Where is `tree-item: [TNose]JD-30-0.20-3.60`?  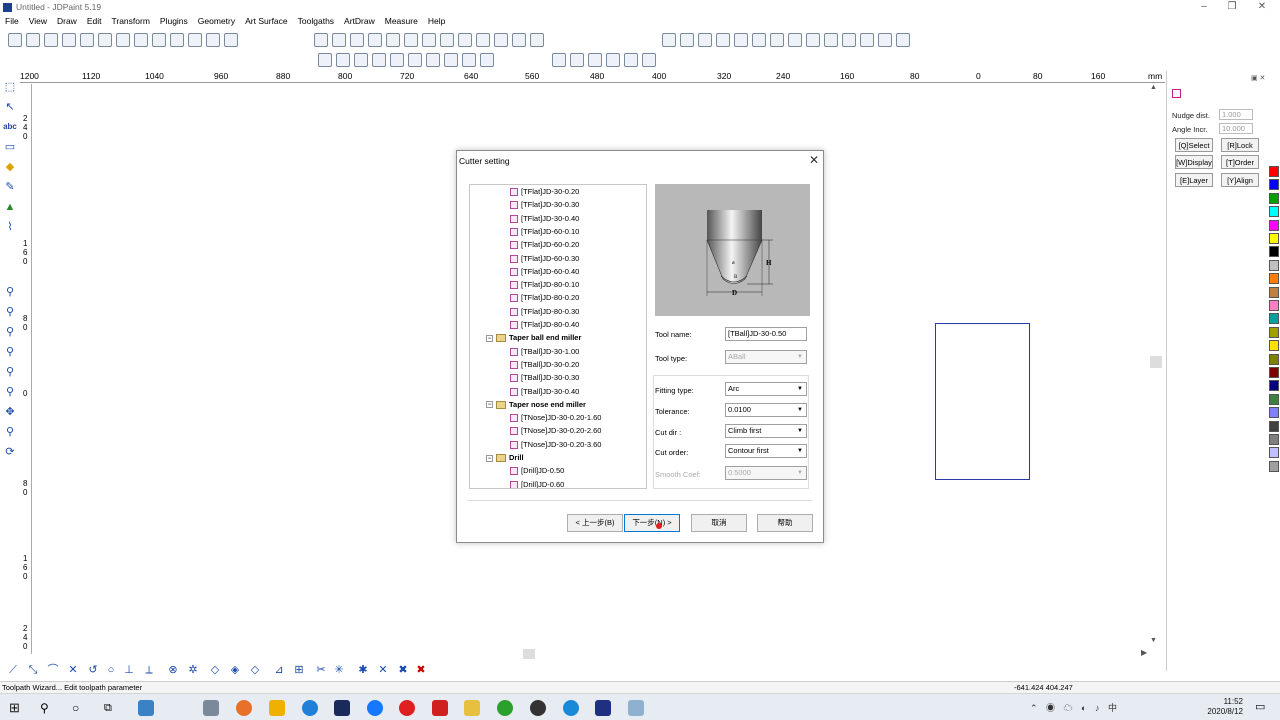
tree-item: [TNose]JD-30-0.20-3.60 is located at coordinates (555, 445).